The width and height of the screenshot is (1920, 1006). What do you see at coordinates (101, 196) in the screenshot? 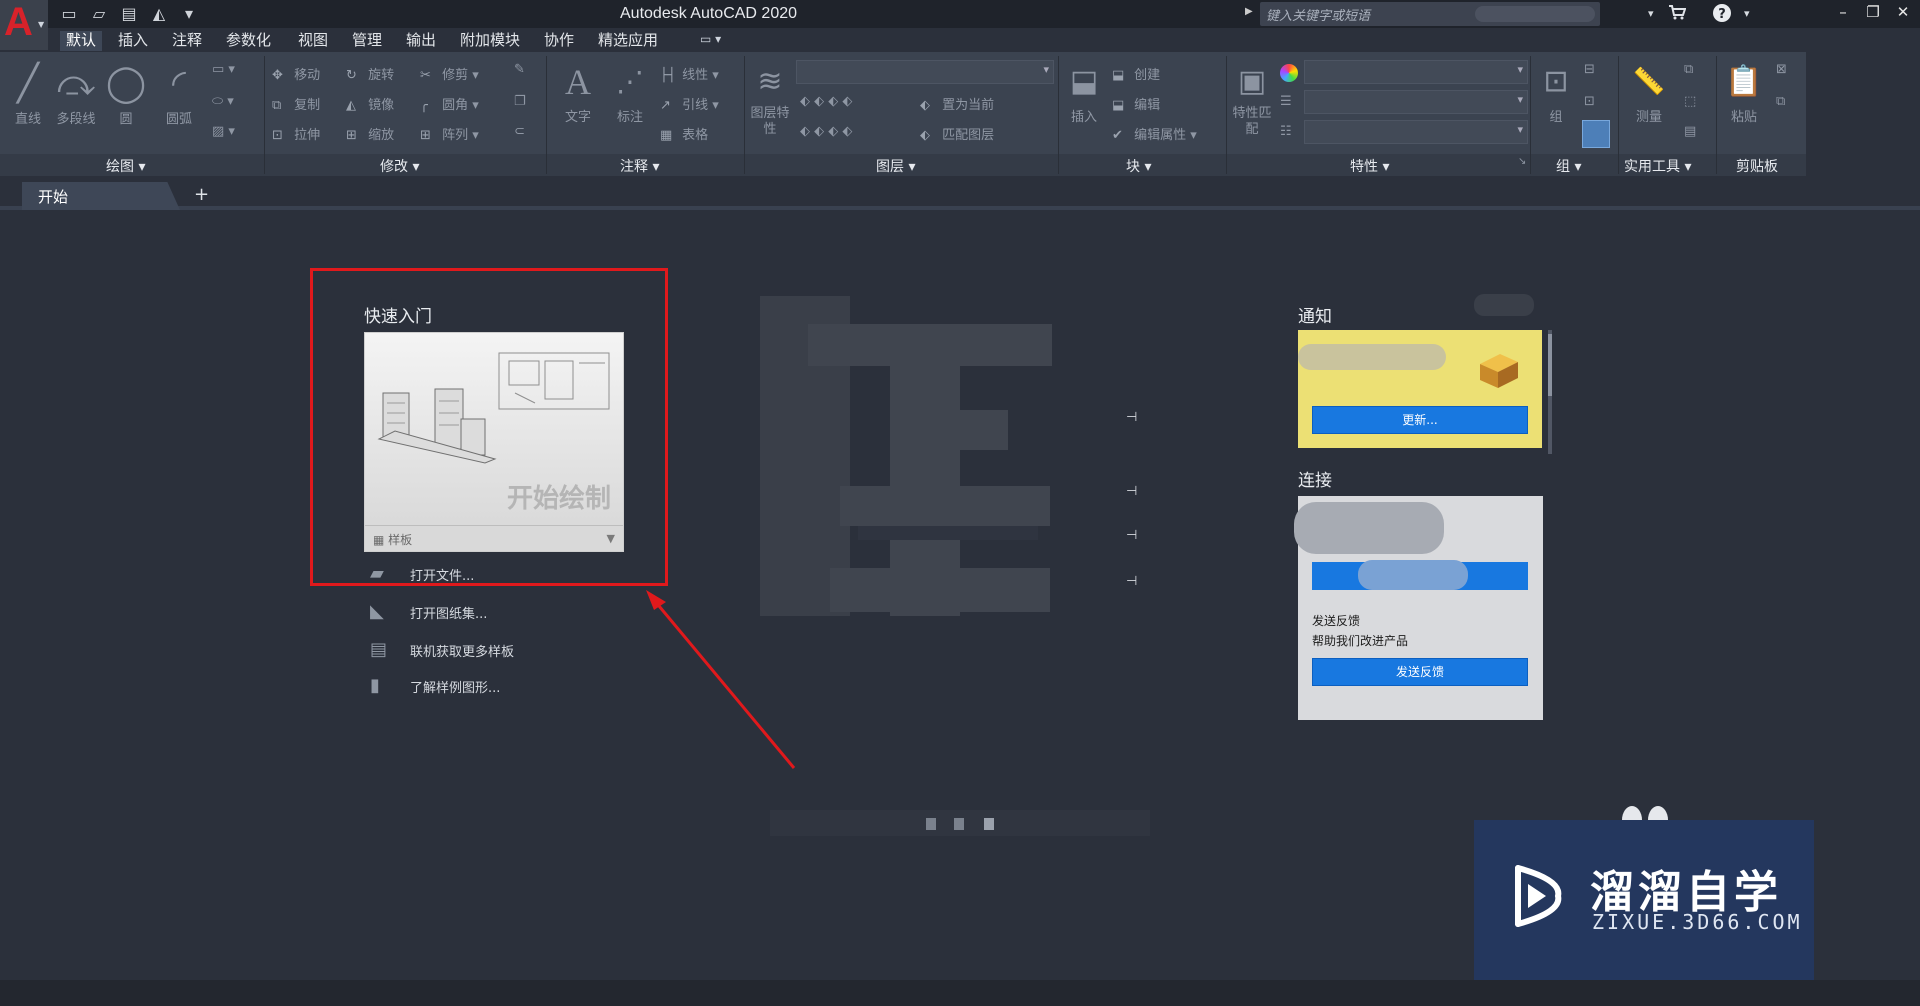
I see `tab-start: 开始` at bounding box center [101, 196].